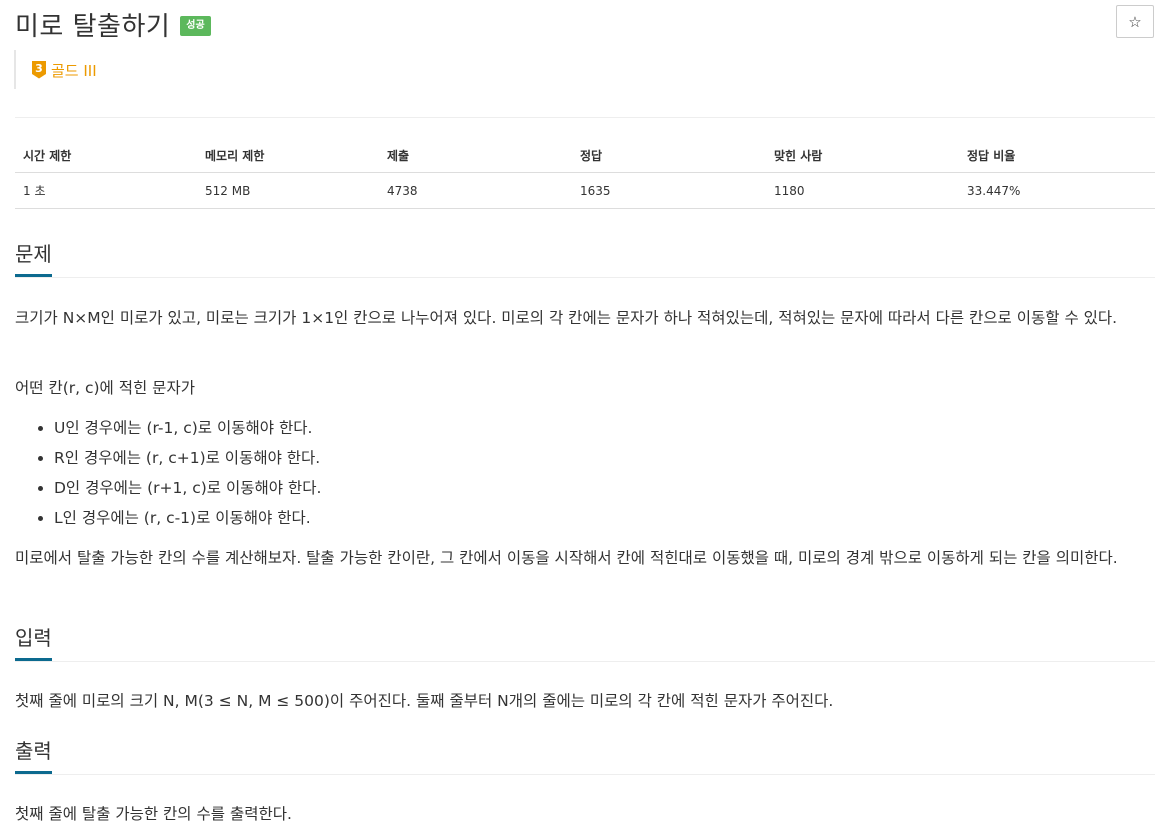  What do you see at coordinates (93, 26) in the screenshot?
I see `problem-title: 미로 탈출하기` at bounding box center [93, 26].